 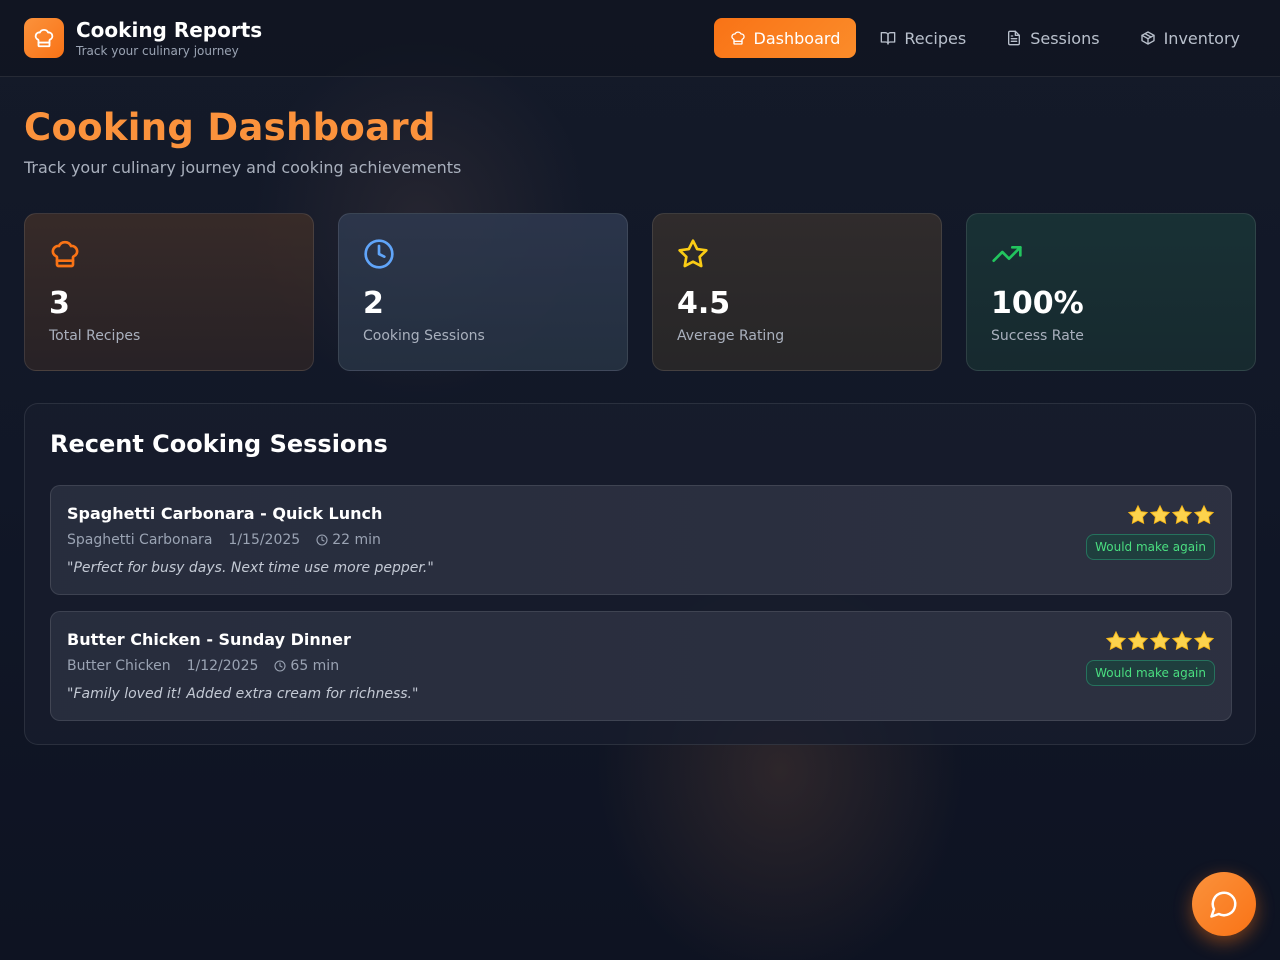 What do you see at coordinates (1037, 303) in the screenshot?
I see `stat-value: 100%` at bounding box center [1037, 303].